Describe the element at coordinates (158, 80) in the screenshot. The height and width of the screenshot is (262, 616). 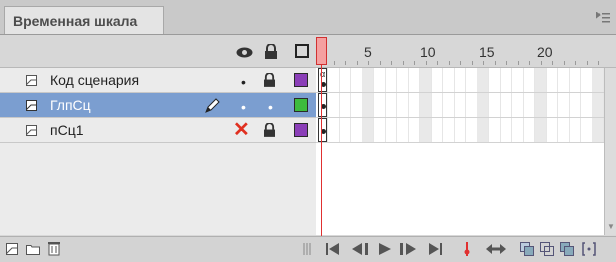
I see `layer-row: Код сценария •` at that location.